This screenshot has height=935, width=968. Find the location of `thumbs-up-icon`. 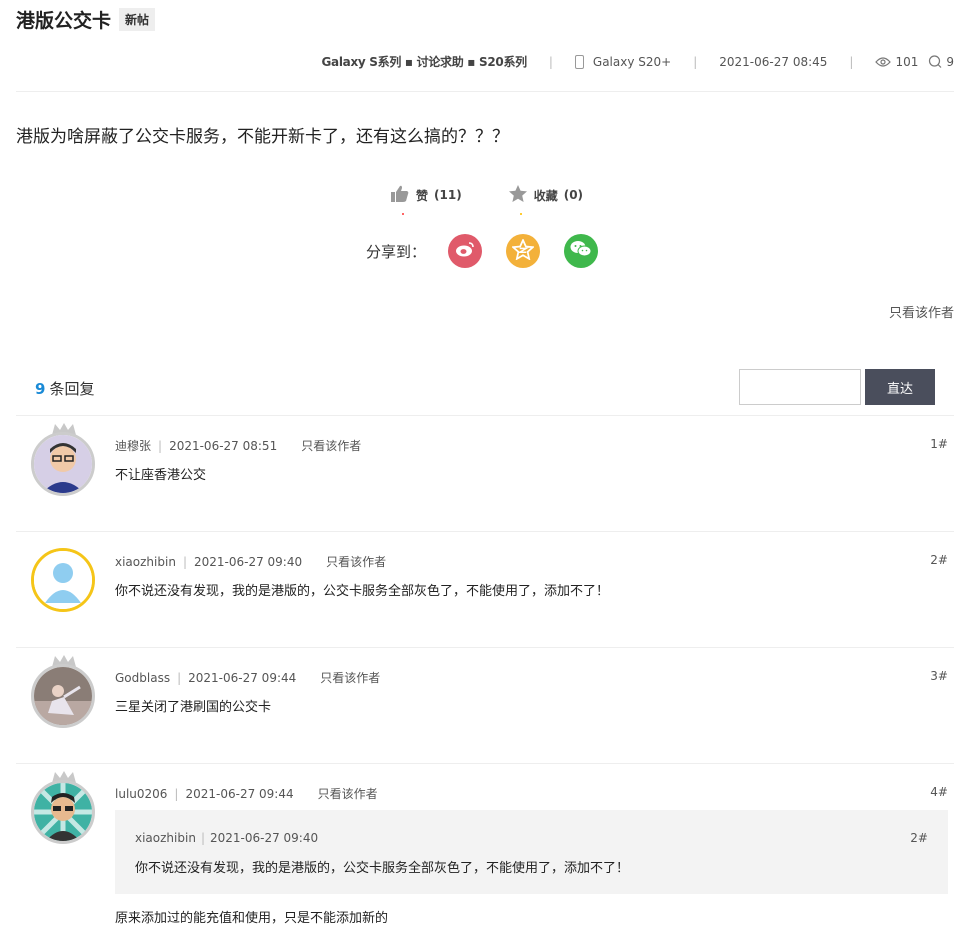

thumbs-up-icon is located at coordinates (400, 195).